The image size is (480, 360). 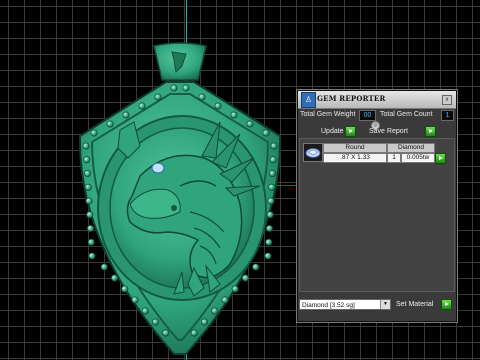 What do you see at coordinates (418, 158) in the screenshot?
I see `gem-weight-cell: 0.005tw` at bounding box center [418, 158].